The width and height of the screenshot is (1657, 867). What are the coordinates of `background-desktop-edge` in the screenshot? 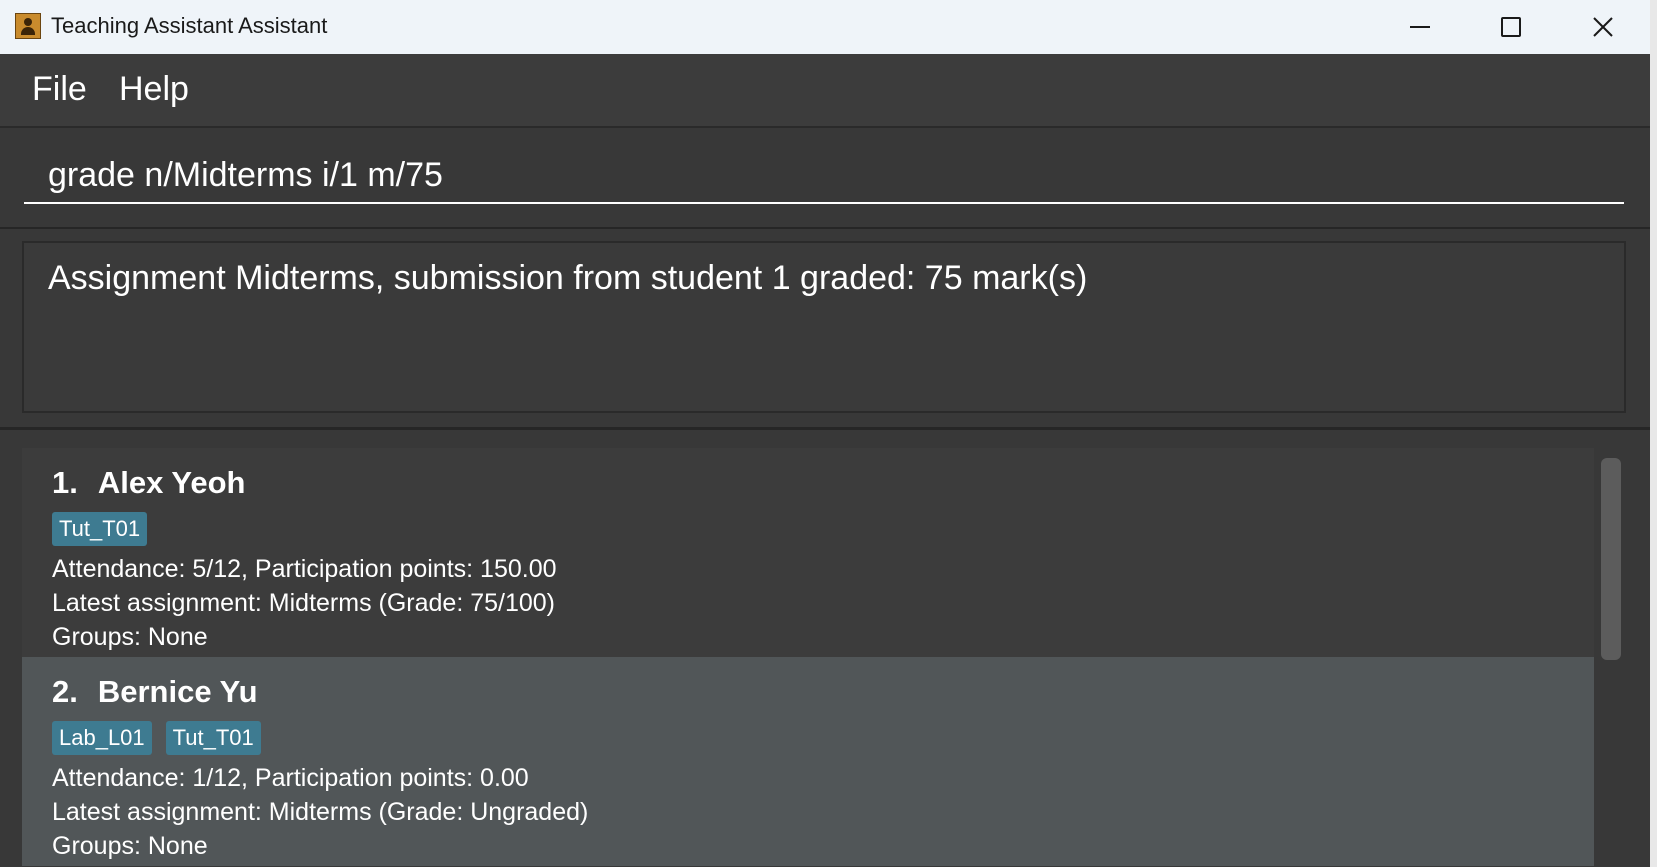 It's located at (1653, 433).